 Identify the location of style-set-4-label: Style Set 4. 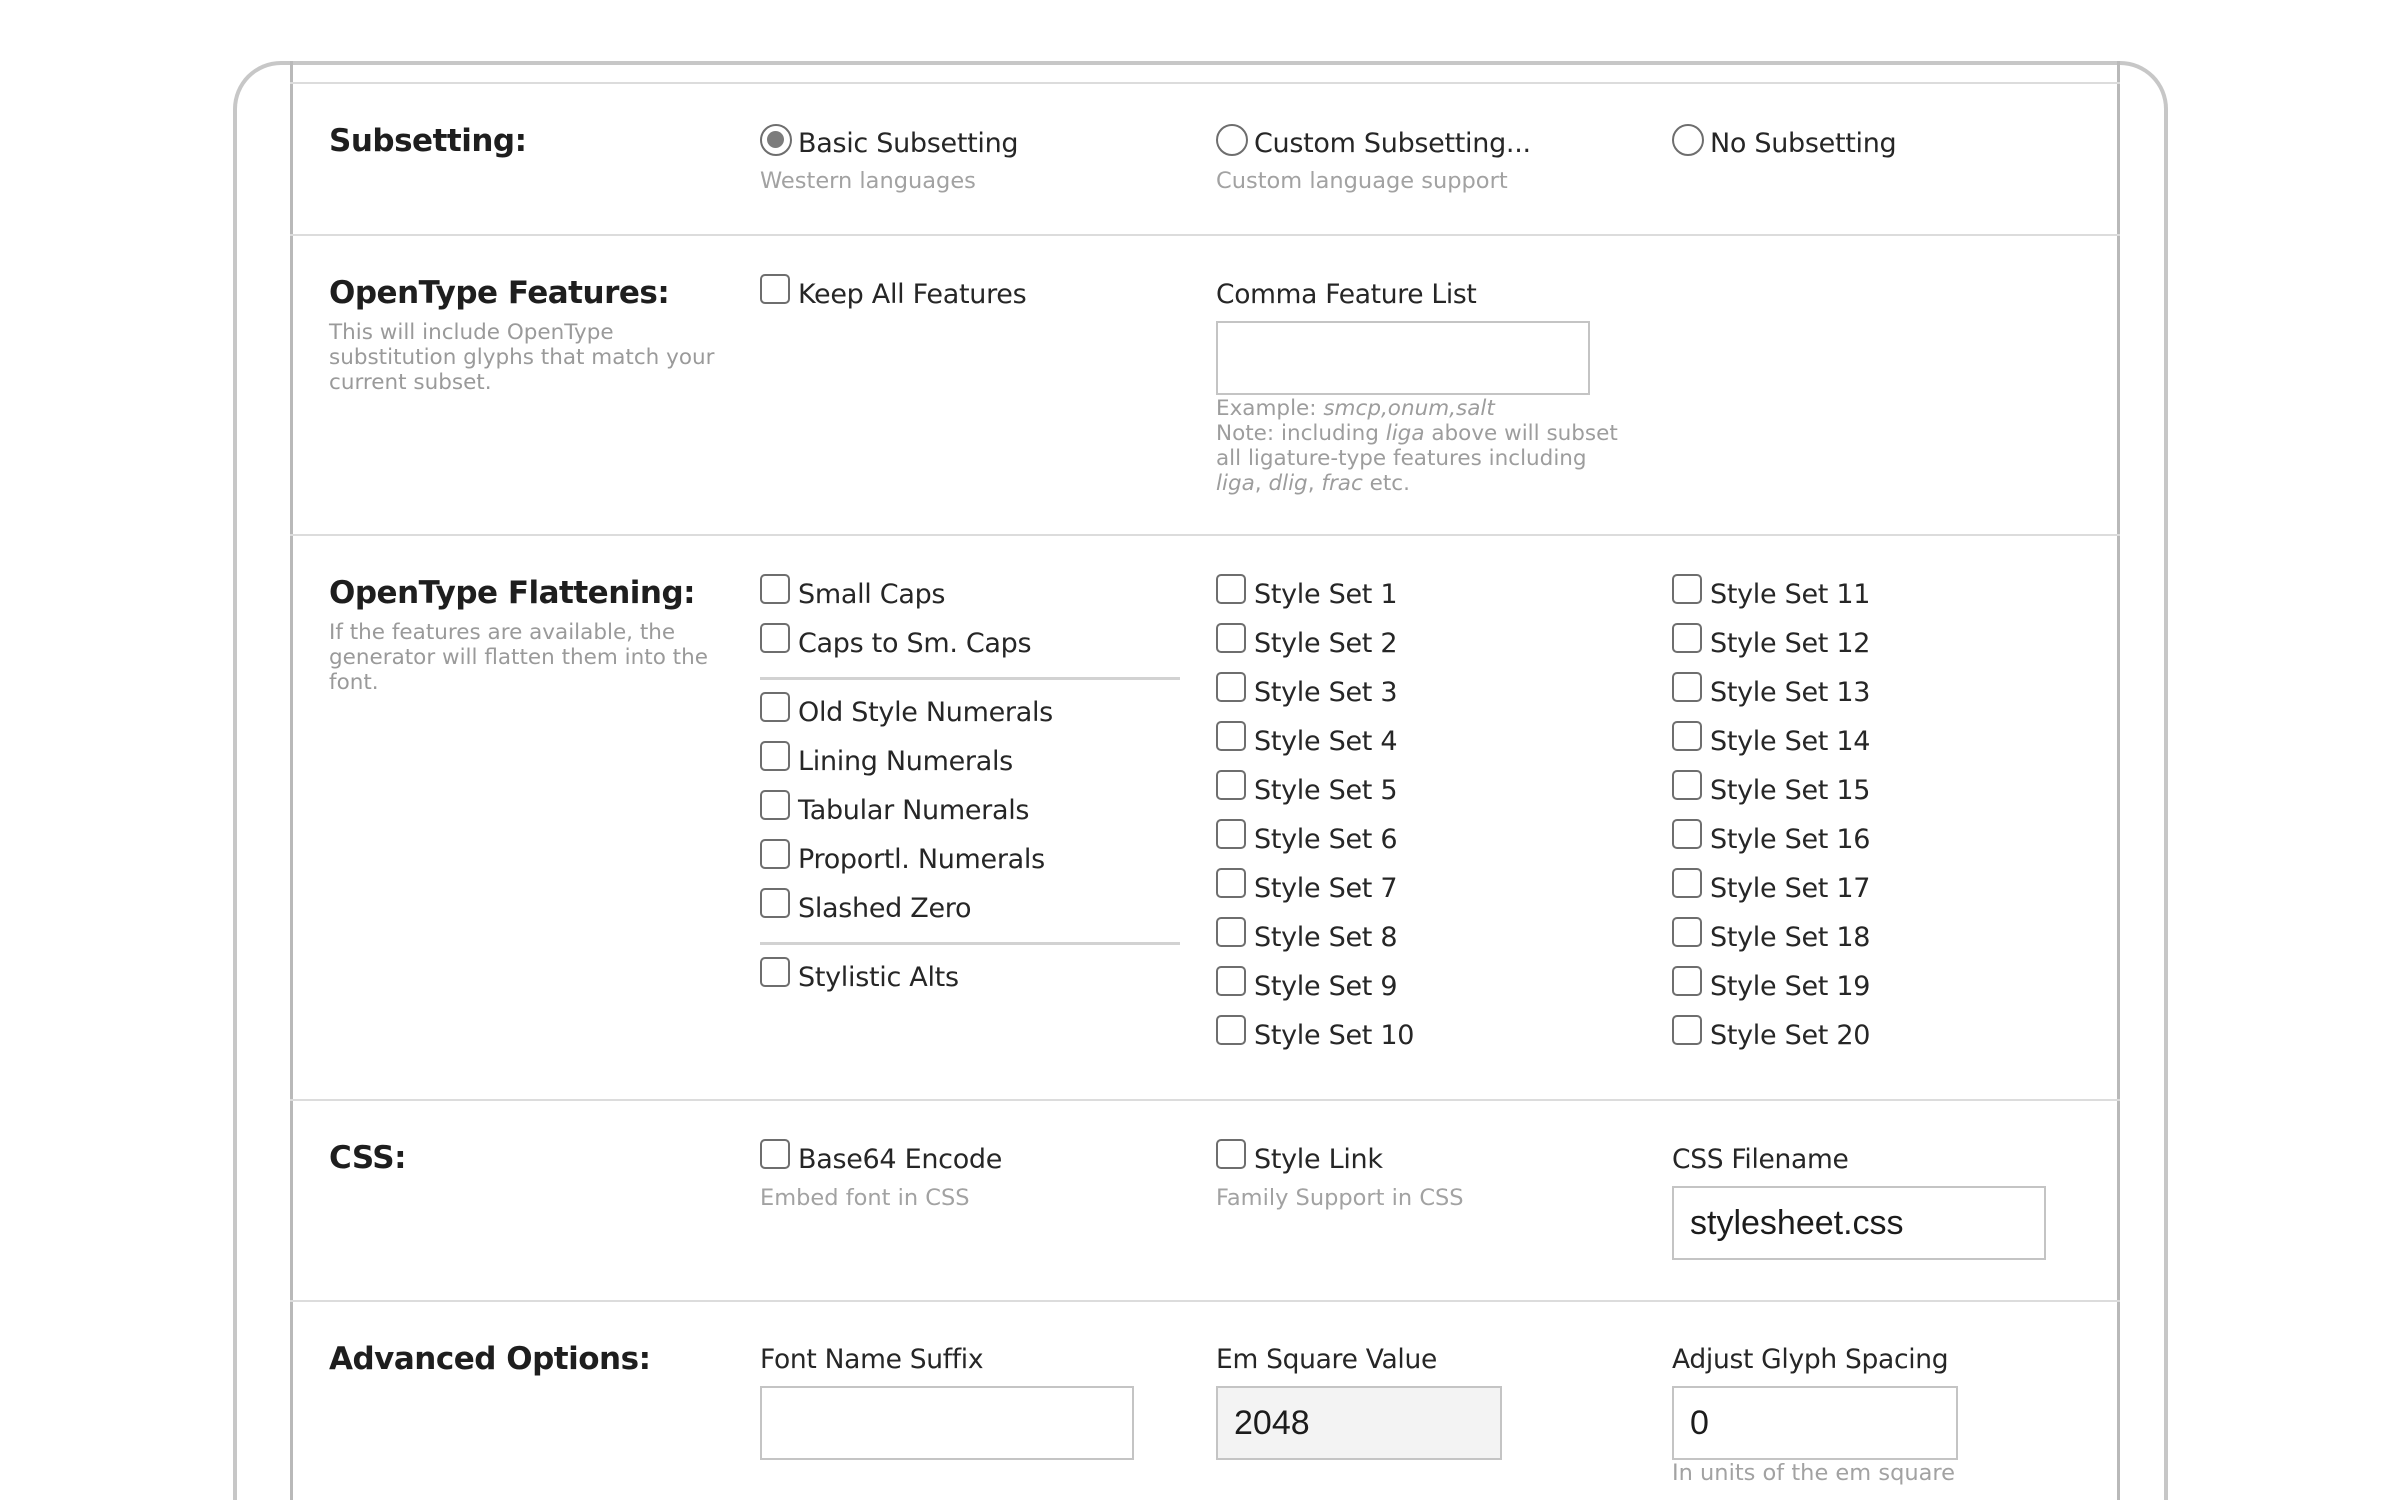
(1326, 741).